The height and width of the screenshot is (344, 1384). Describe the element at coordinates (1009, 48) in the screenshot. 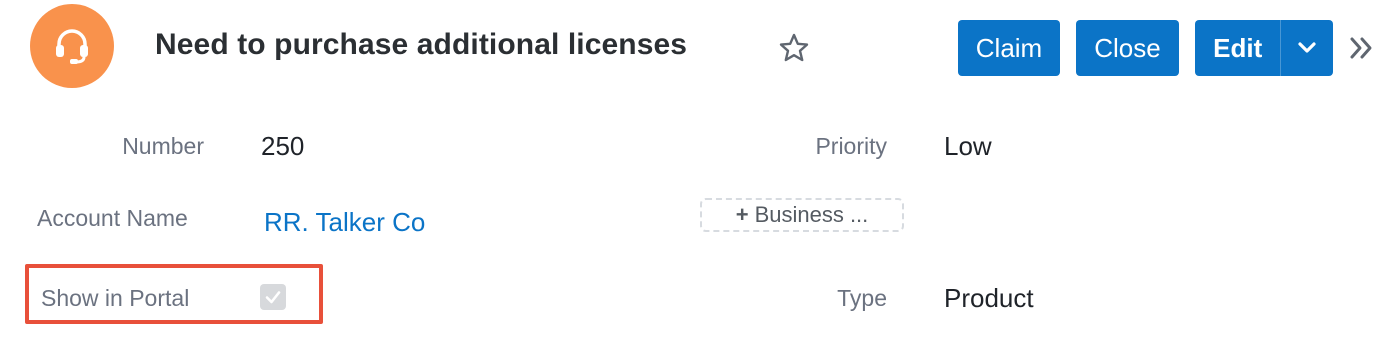

I see `claim-button: Claim` at that location.